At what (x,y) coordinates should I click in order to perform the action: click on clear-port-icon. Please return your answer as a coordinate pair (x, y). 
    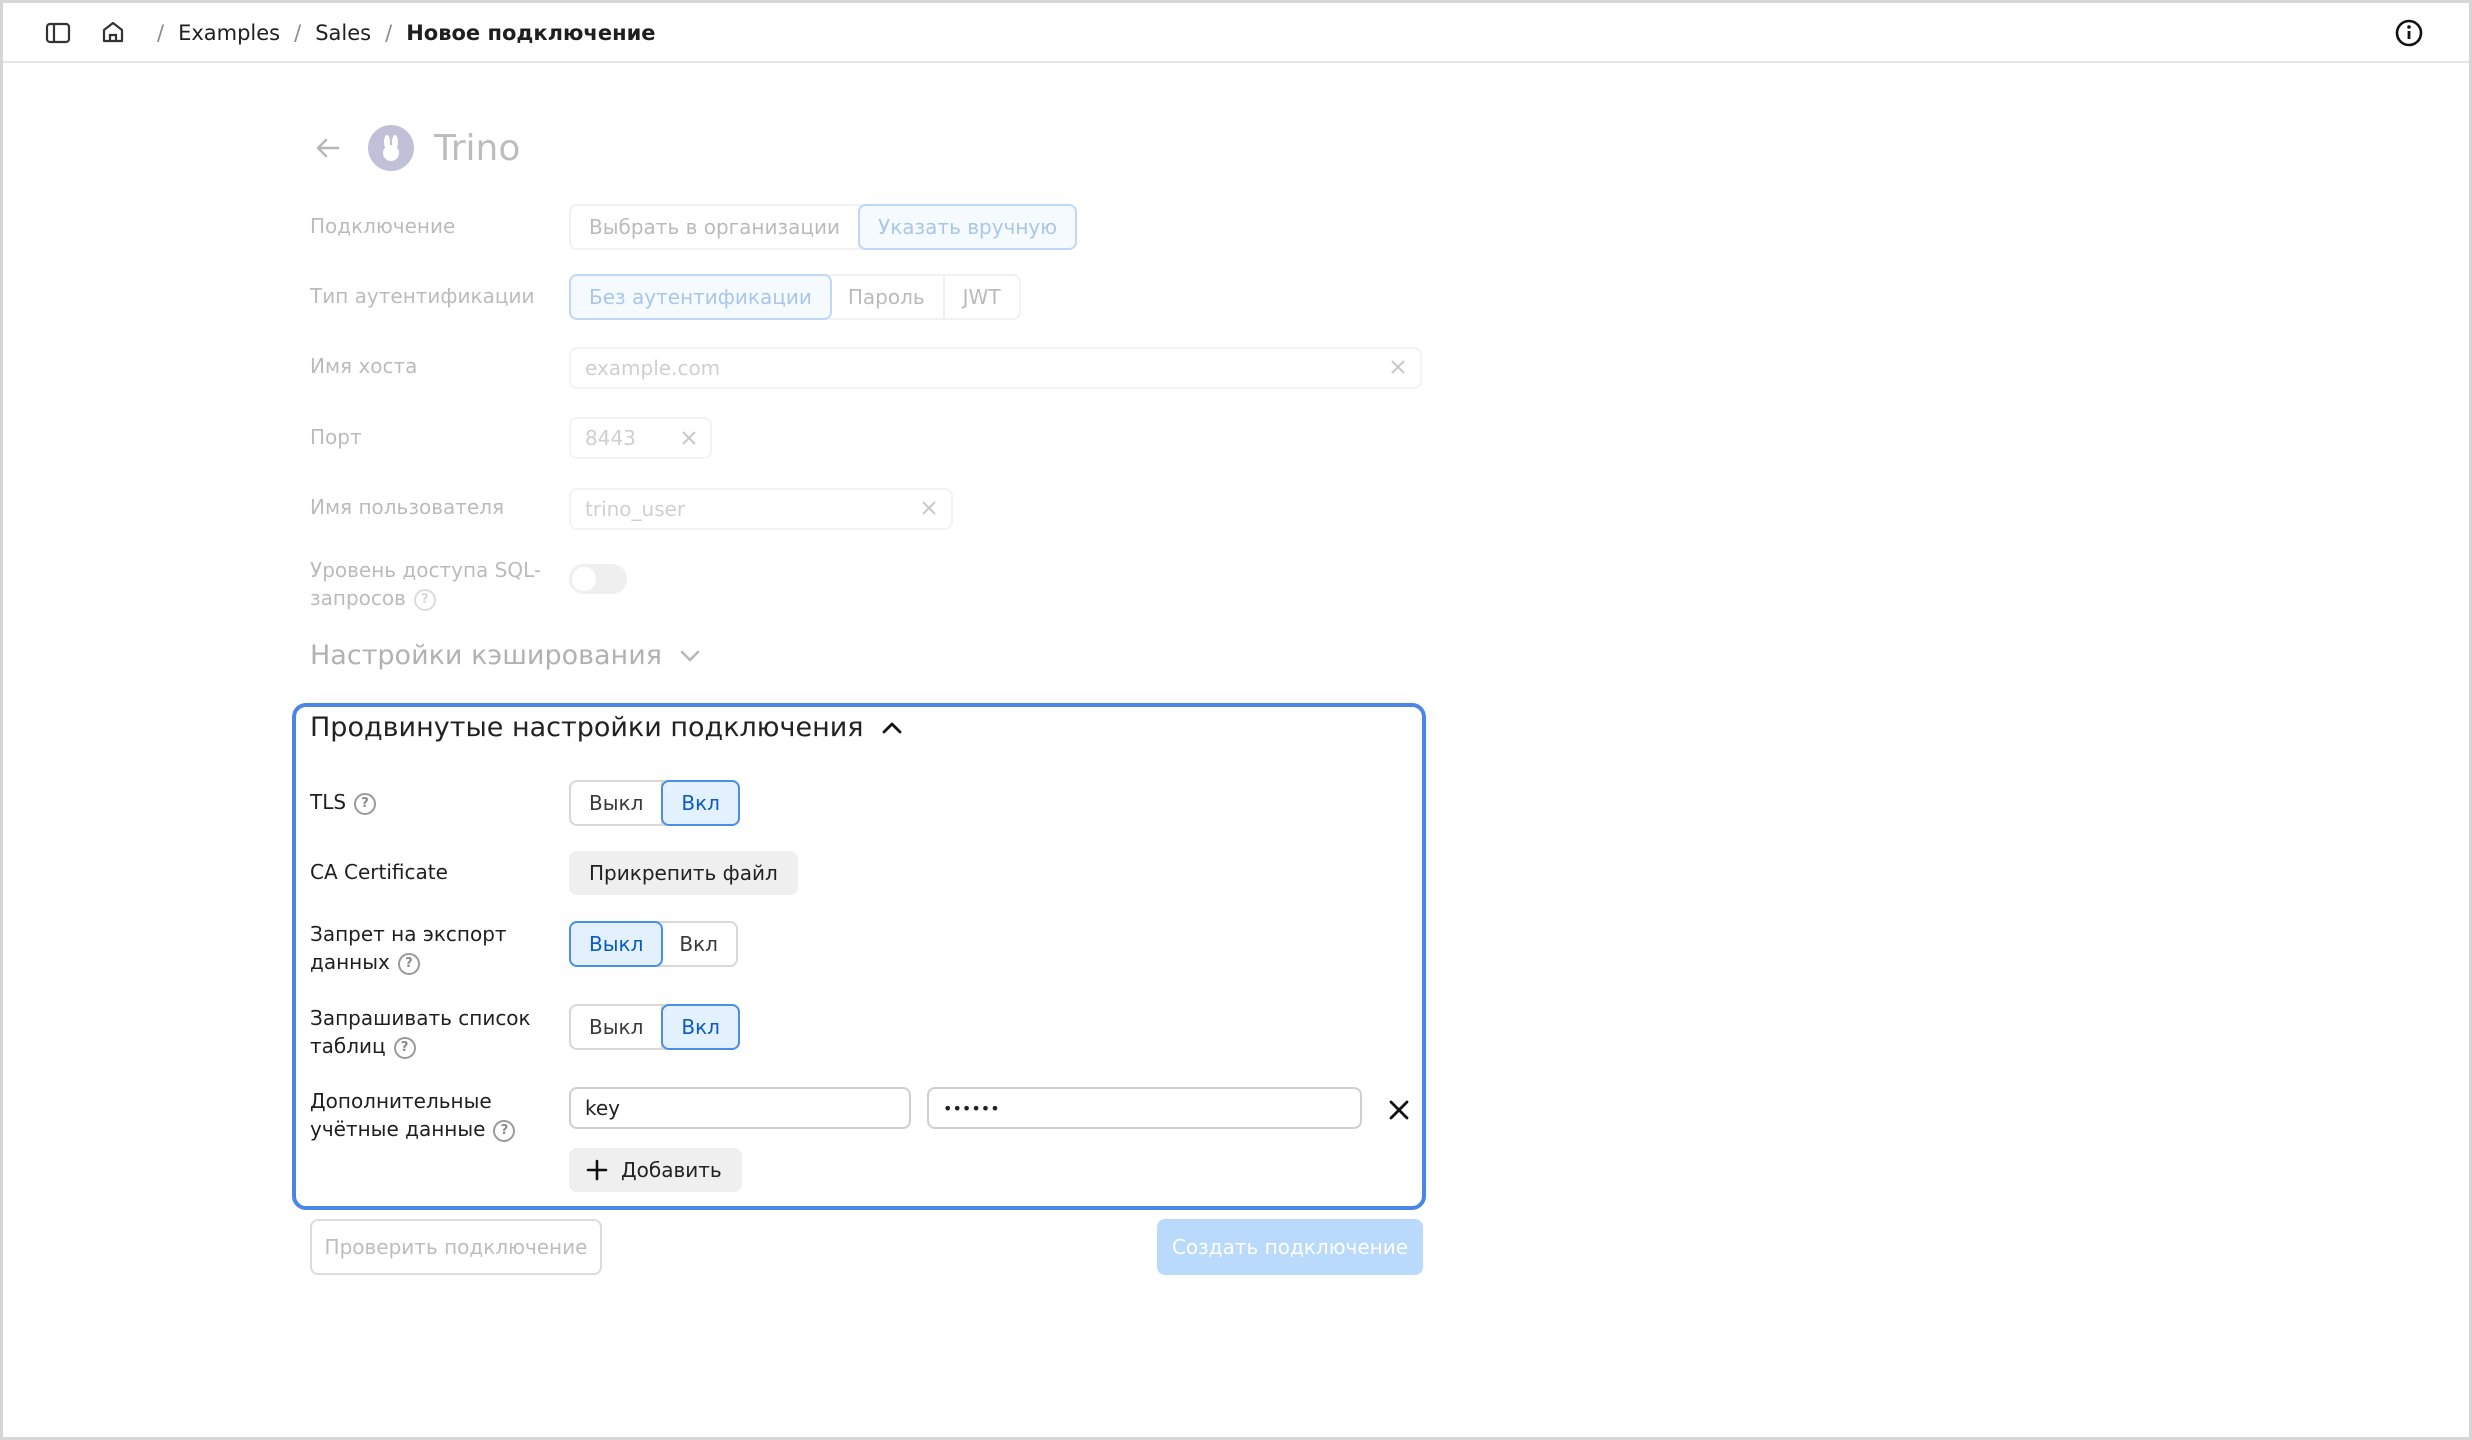
    Looking at the image, I should click on (689, 438).